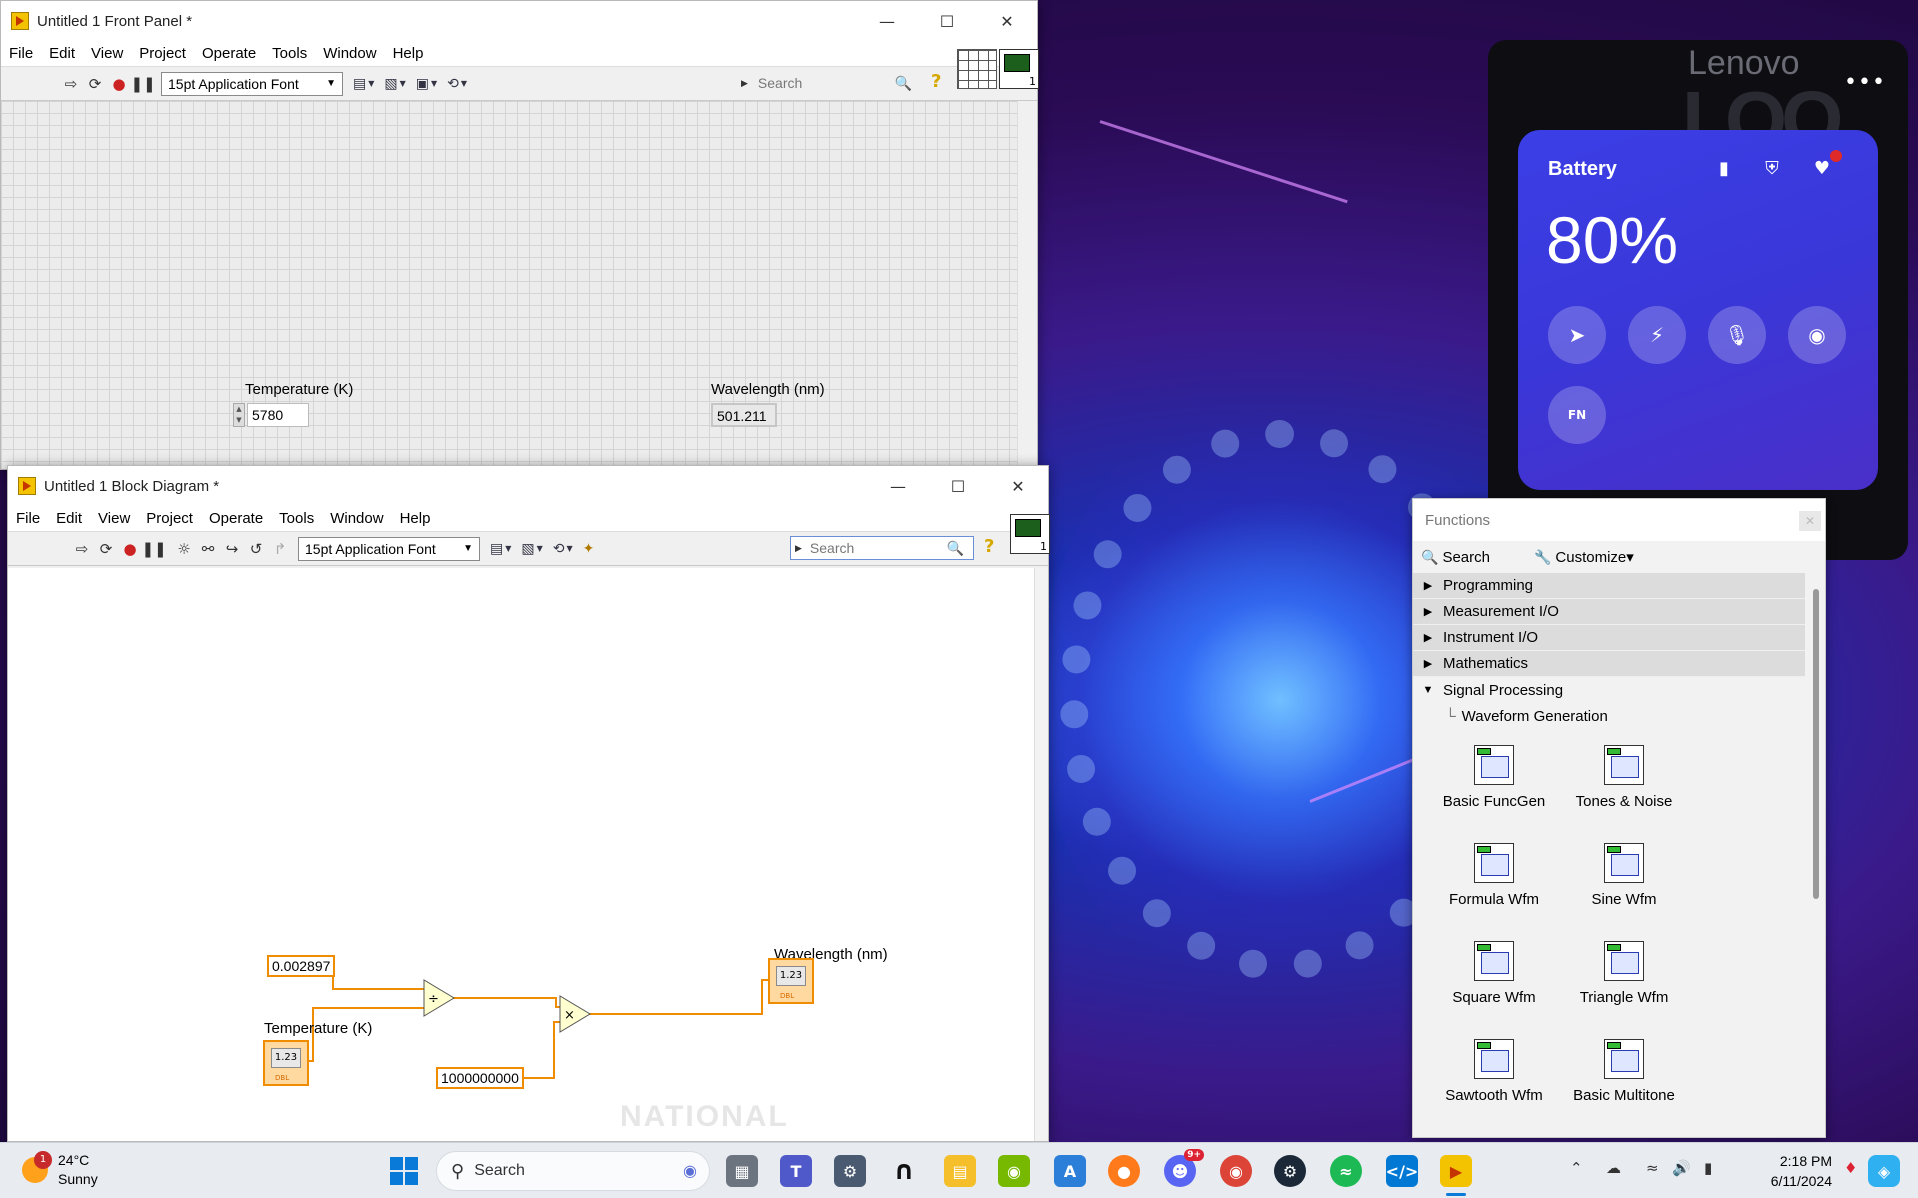 The image size is (1918, 1198). I want to click on category-signal-processing: ▼ Signal Processing, so click(1609, 690).